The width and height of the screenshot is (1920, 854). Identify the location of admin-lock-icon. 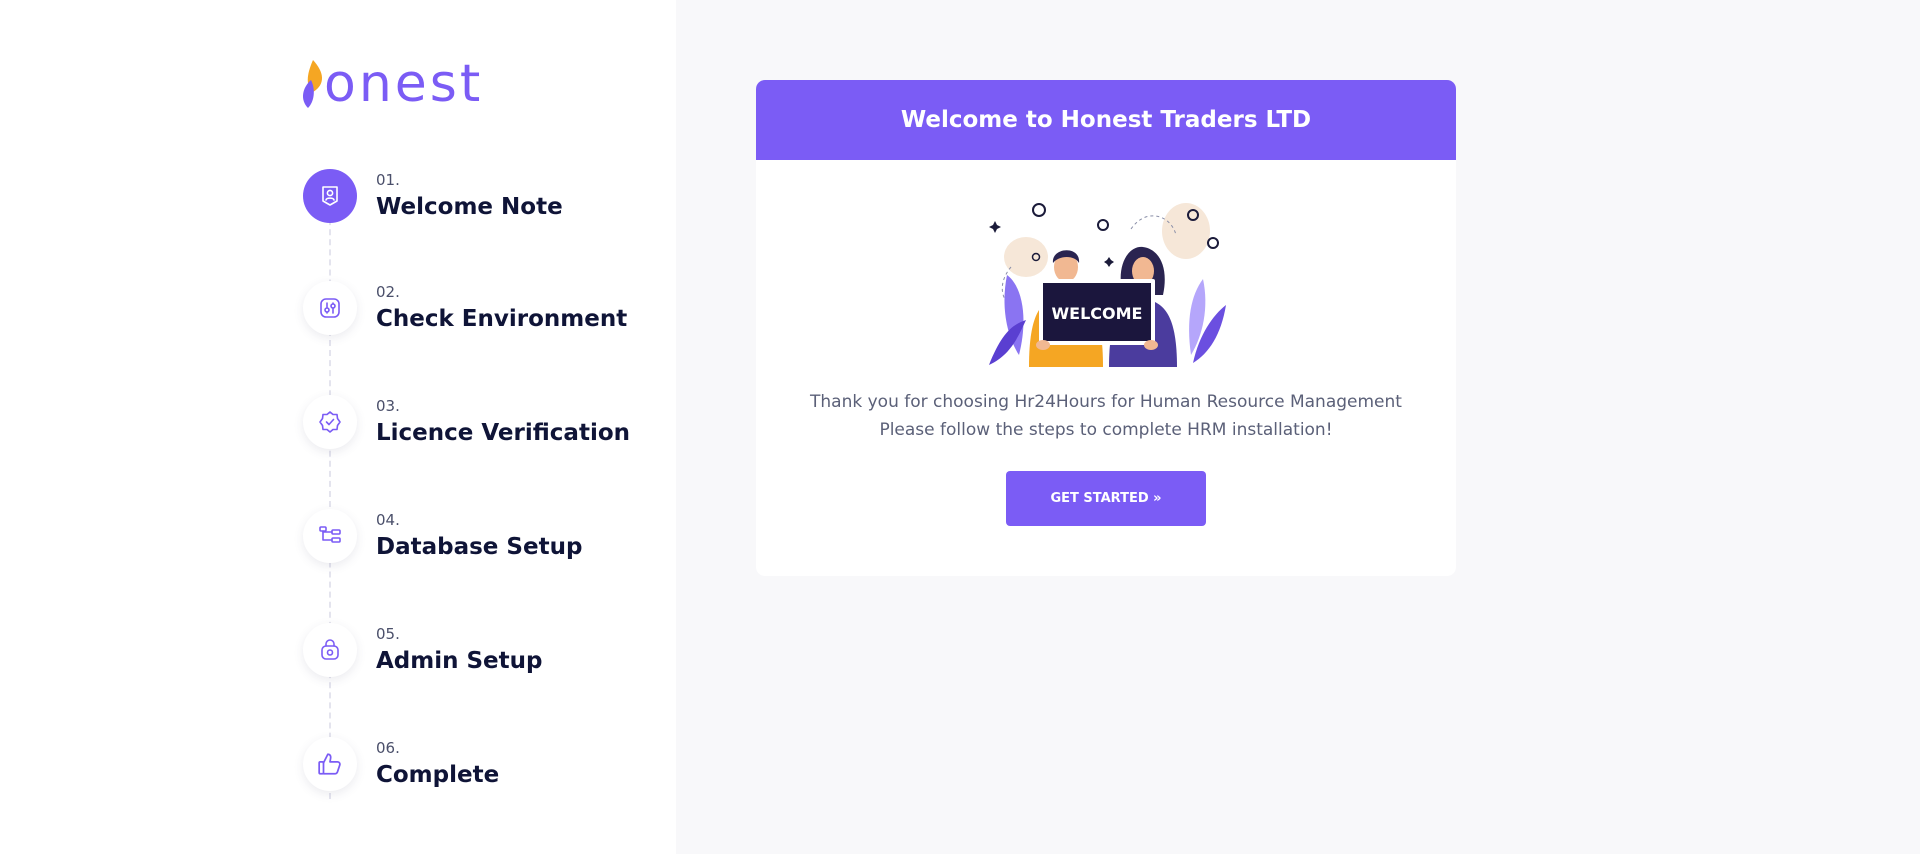
(330, 649).